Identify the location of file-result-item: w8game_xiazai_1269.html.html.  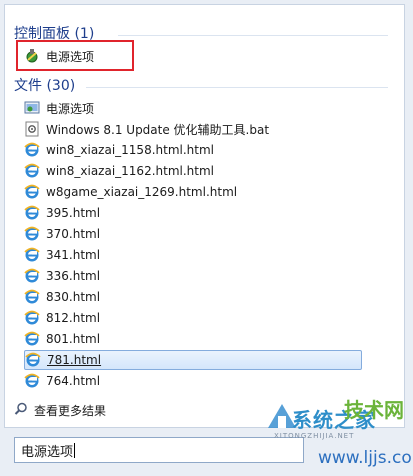
(193, 192).